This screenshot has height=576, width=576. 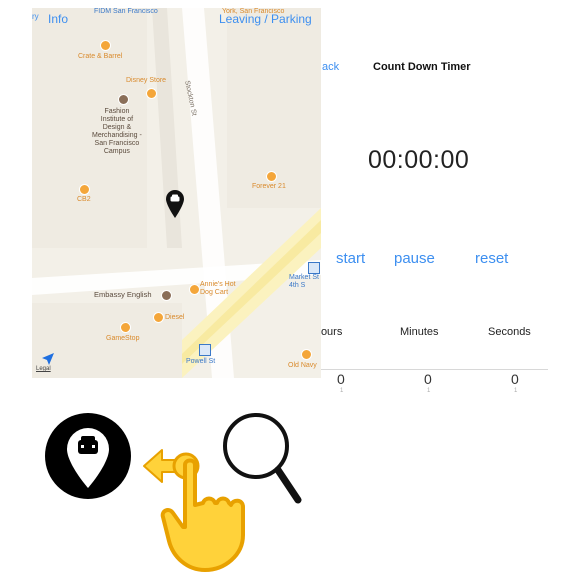 I want to click on poi-label-disney: Disney Store, so click(x=146, y=80).